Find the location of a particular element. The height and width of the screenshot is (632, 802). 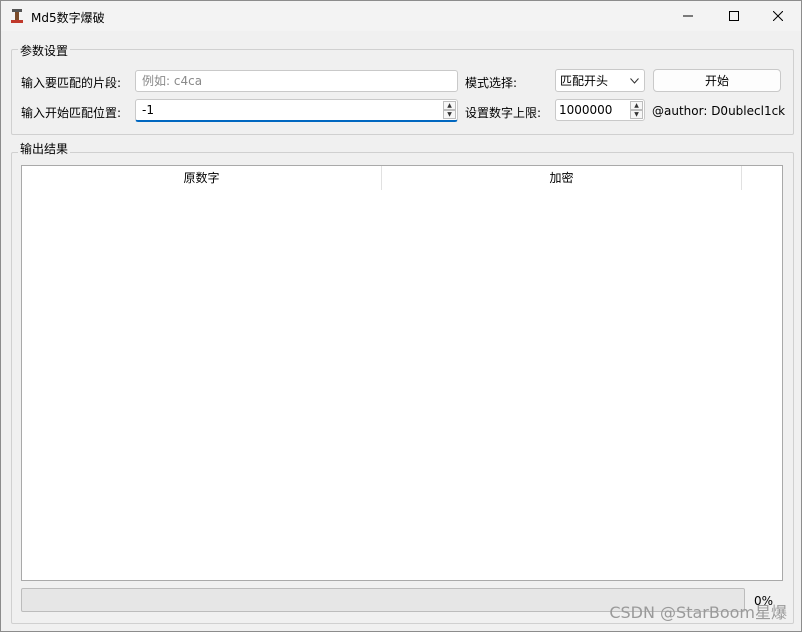

limit-spin-buttons: ▲ ▼ is located at coordinates (636, 110).